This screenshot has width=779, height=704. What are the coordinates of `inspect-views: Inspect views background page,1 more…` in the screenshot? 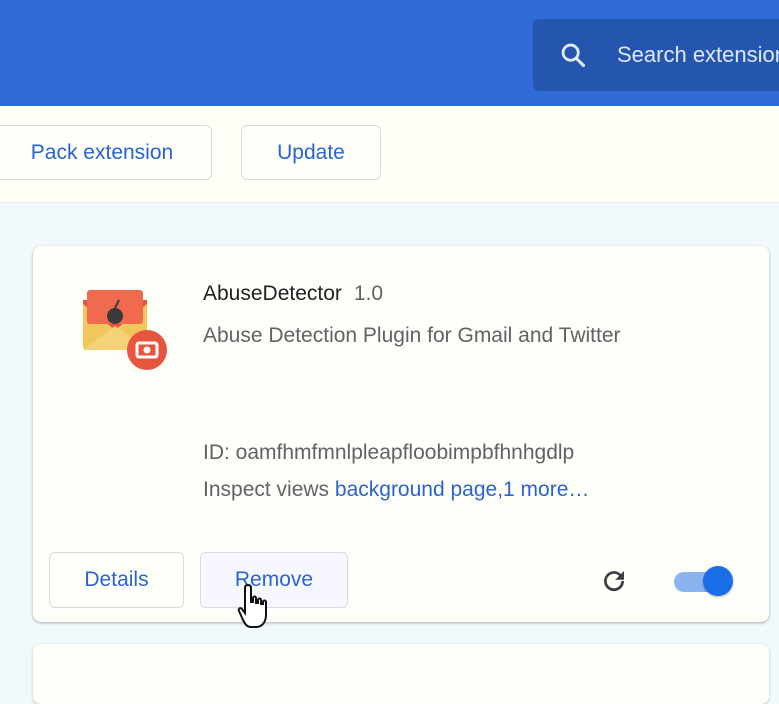 It's located at (396, 490).